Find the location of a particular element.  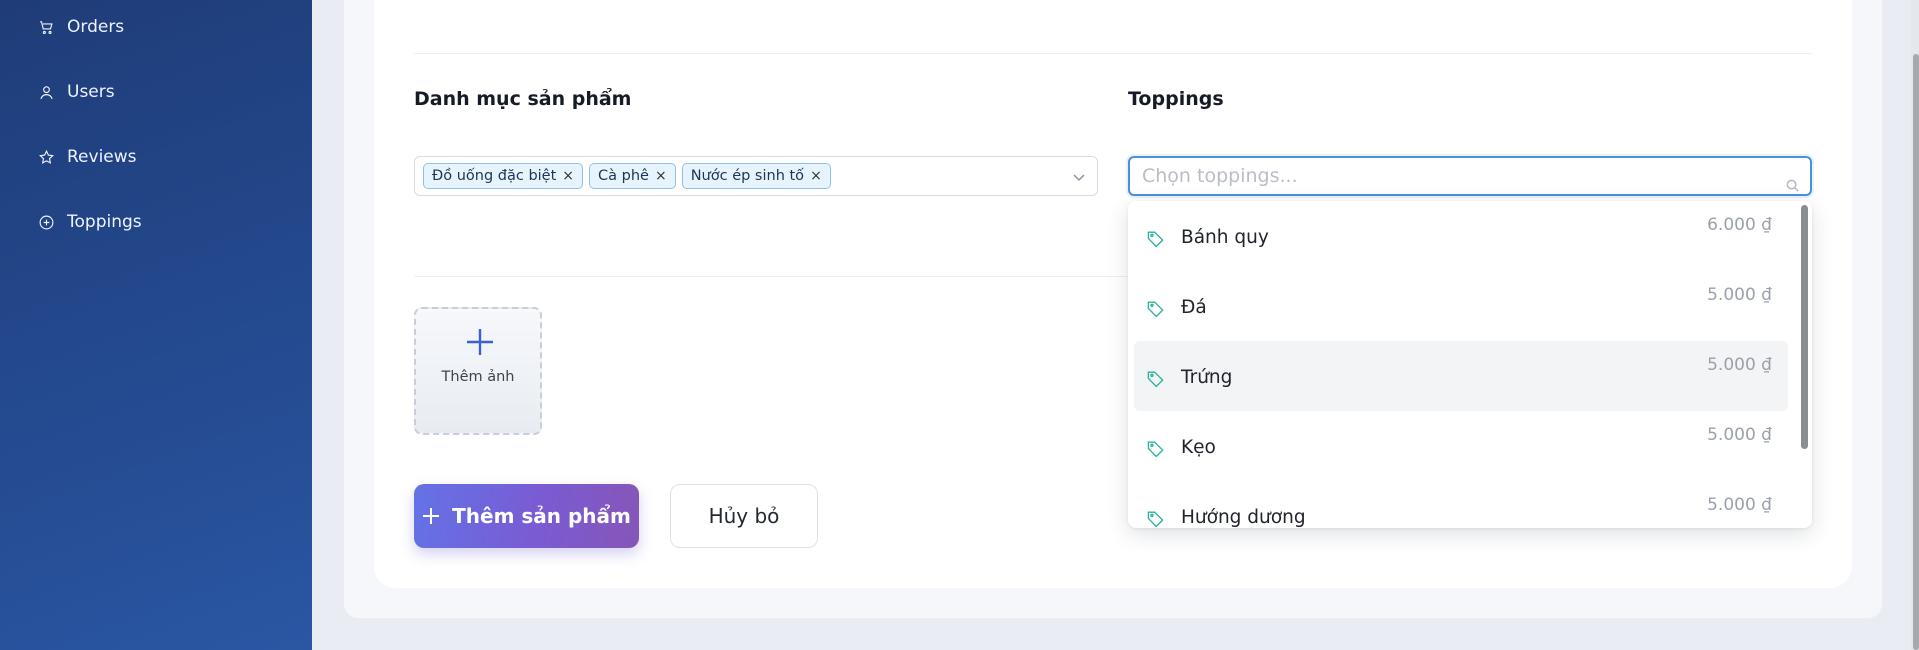

add-image-label: Thêm ảnh is located at coordinates (478, 377).